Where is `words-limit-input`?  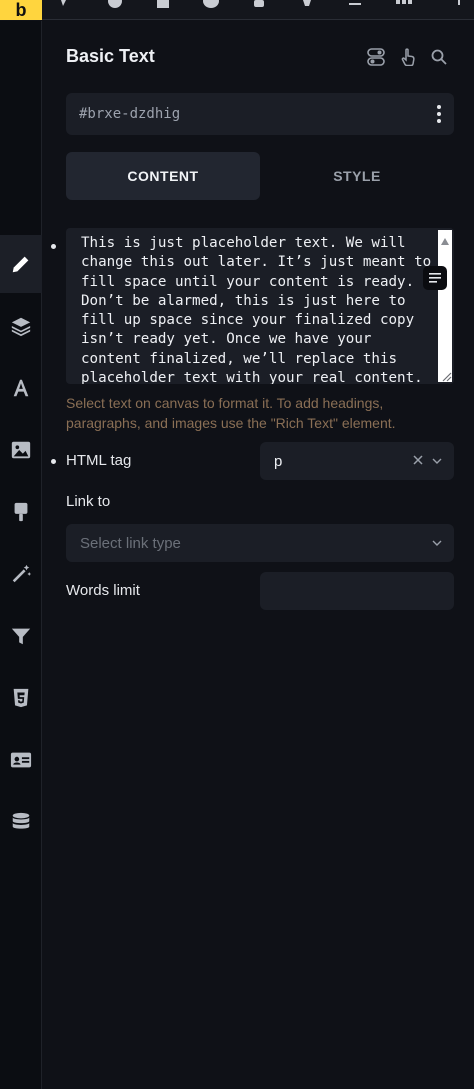
words-limit-input is located at coordinates (357, 591).